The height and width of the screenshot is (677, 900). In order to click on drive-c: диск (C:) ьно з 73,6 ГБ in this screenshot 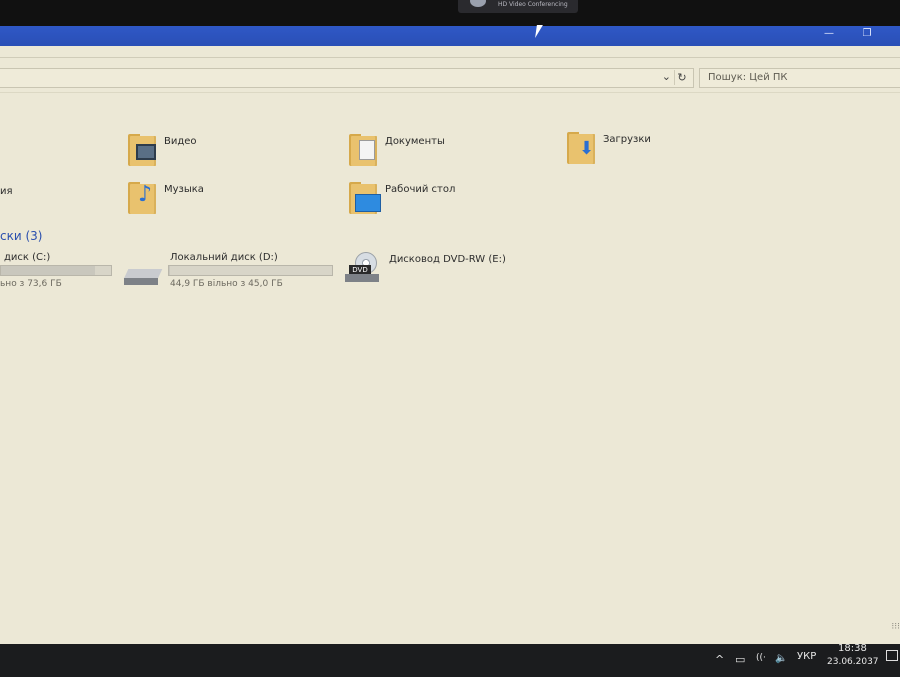, I will do `click(60, 270)`.